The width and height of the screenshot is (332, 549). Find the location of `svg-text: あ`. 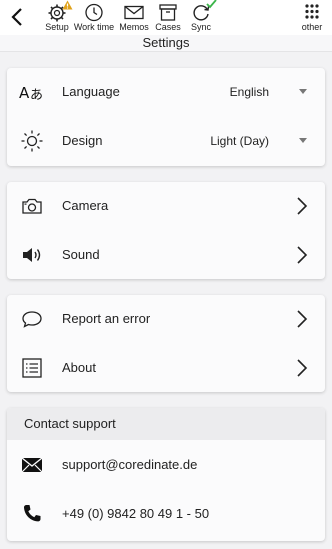

svg-text: あ is located at coordinates (36, 95).